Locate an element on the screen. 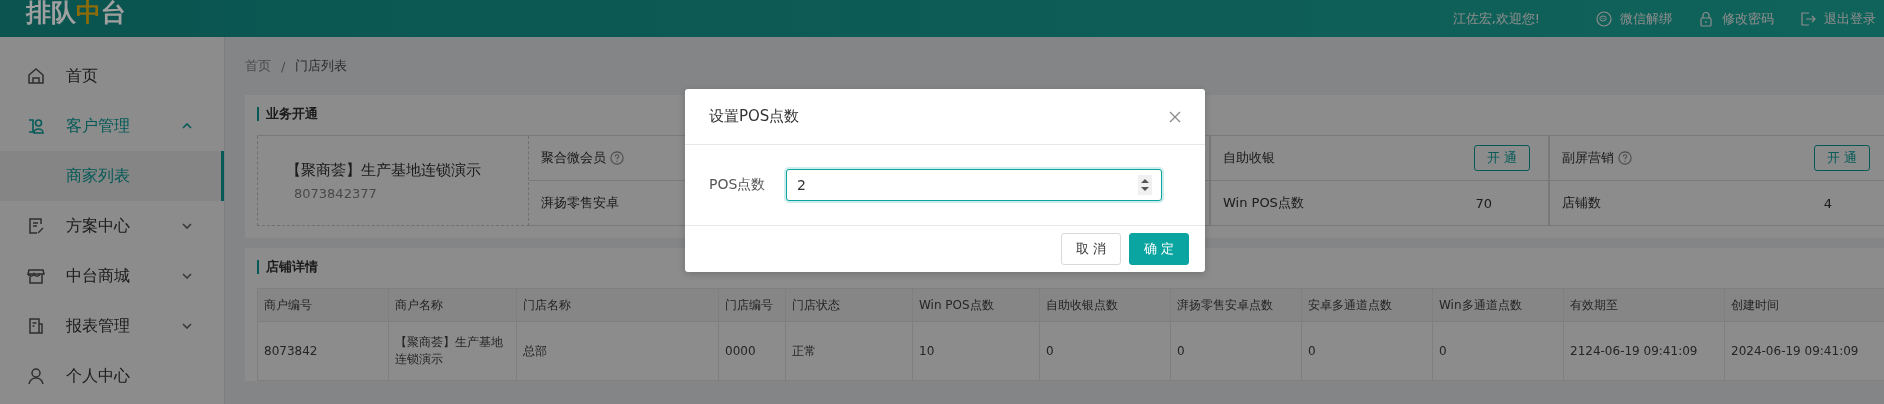 The width and height of the screenshot is (1884, 404). lock-icon is located at coordinates (1706, 18).